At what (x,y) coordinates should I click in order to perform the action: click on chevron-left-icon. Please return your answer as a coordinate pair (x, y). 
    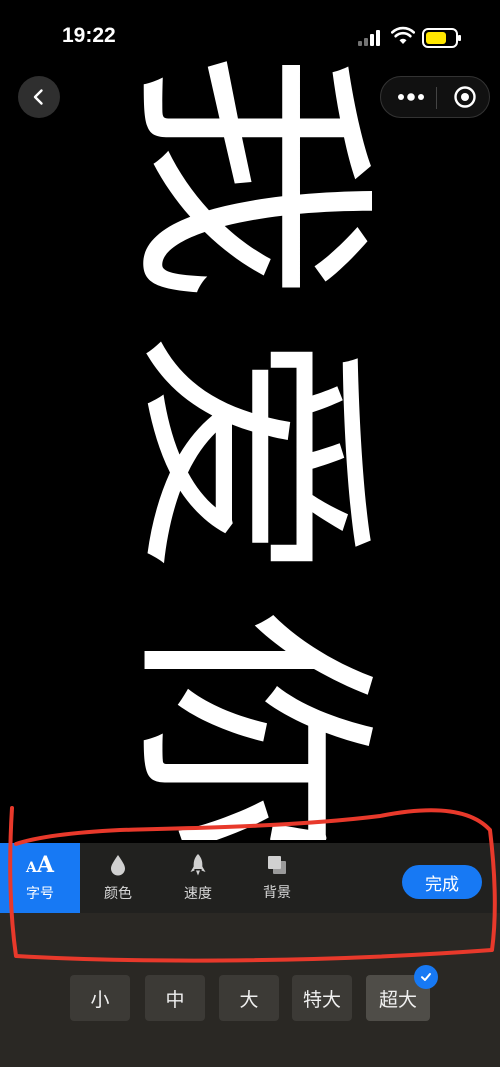
    Looking at the image, I should click on (38, 97).